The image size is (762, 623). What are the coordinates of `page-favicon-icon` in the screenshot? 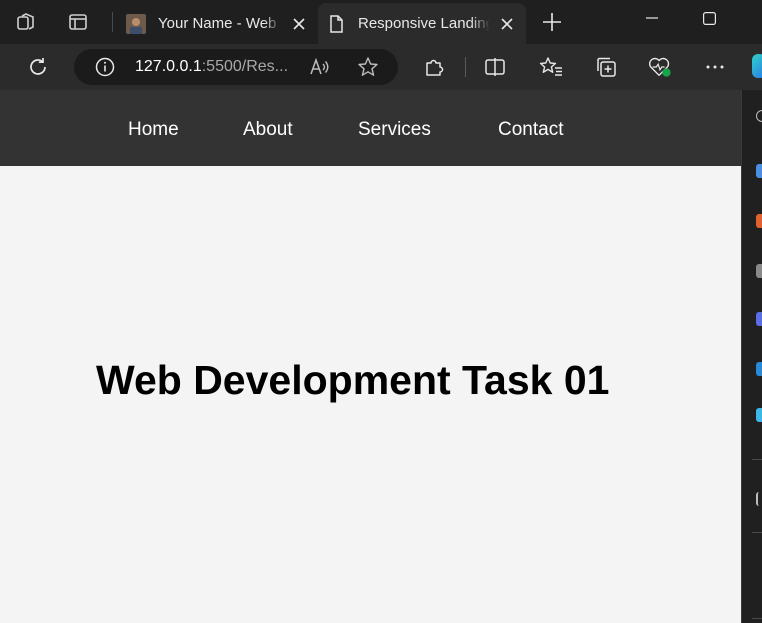 It's located at (336, 24).